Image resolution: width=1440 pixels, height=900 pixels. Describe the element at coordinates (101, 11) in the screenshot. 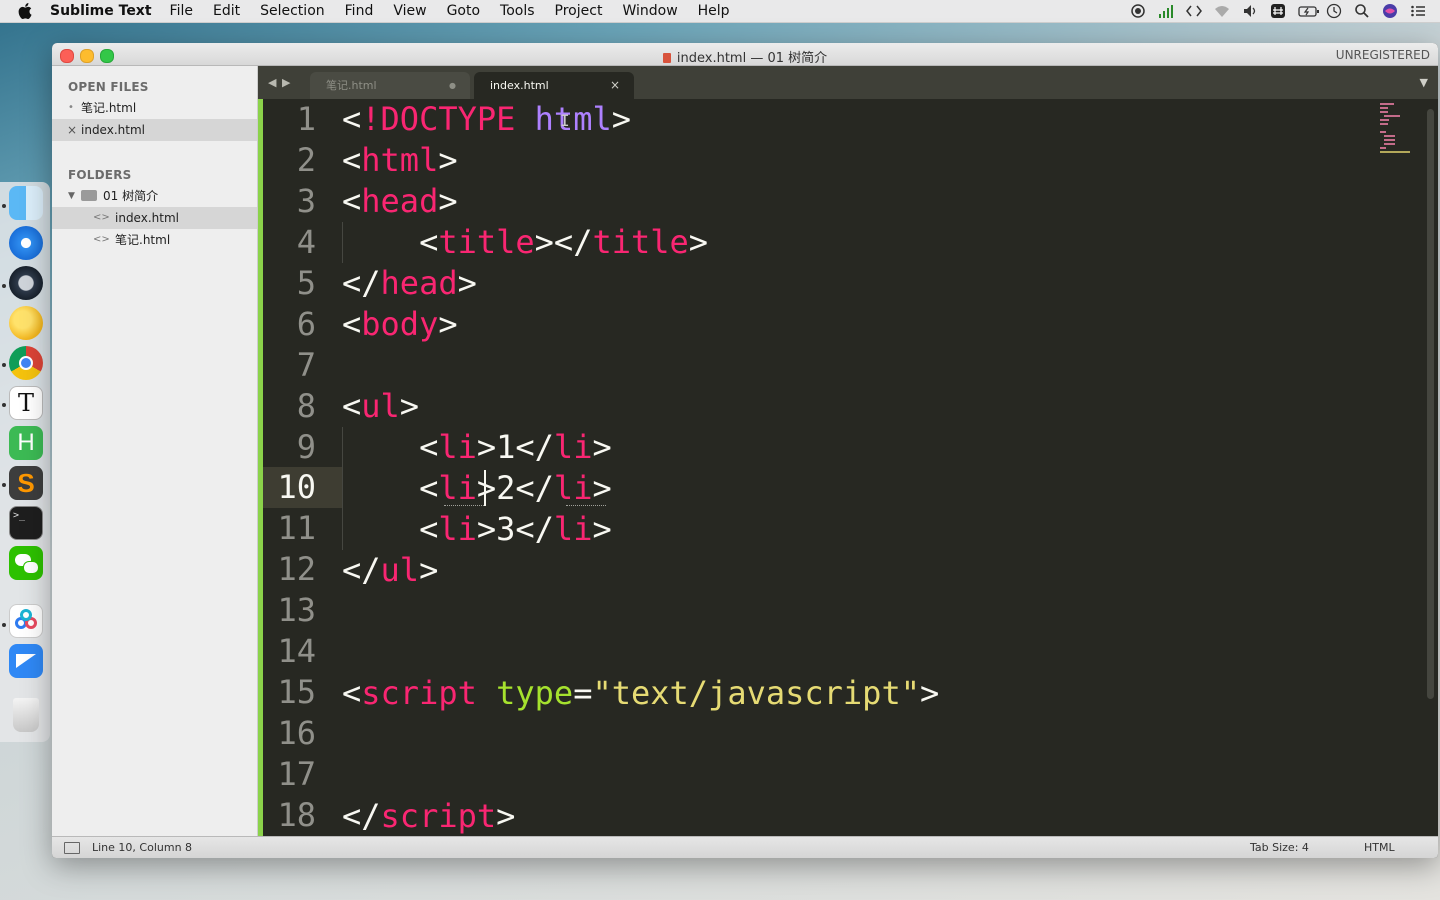

I see `app-name: Sublime Text` at that location.